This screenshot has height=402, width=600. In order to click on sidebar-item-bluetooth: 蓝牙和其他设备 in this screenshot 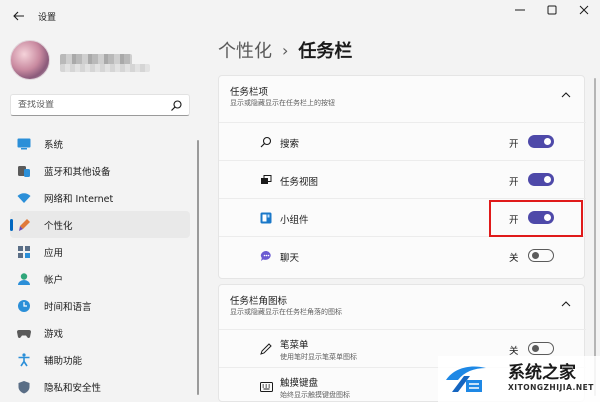, I will do `click(100, 170)`.